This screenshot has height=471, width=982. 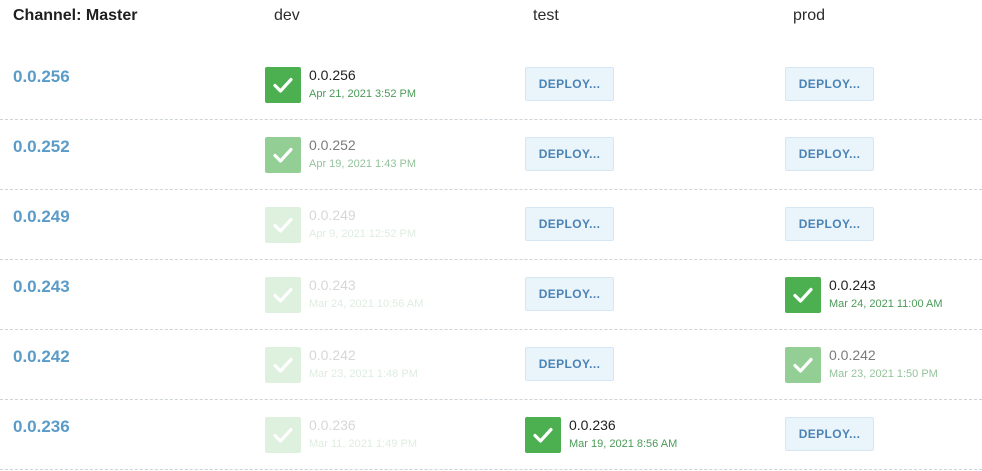 I want to click on deployed-timestamp: Apr 9, 2021 12:52 PM, so click(x=363, y=234).